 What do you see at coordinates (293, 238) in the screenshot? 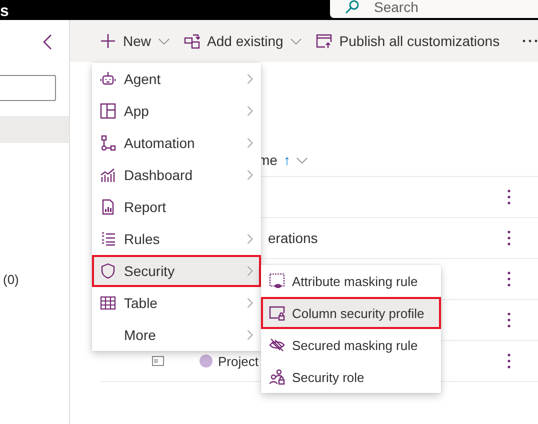
I see `row-name: erations` at bounding box center [293, 238].